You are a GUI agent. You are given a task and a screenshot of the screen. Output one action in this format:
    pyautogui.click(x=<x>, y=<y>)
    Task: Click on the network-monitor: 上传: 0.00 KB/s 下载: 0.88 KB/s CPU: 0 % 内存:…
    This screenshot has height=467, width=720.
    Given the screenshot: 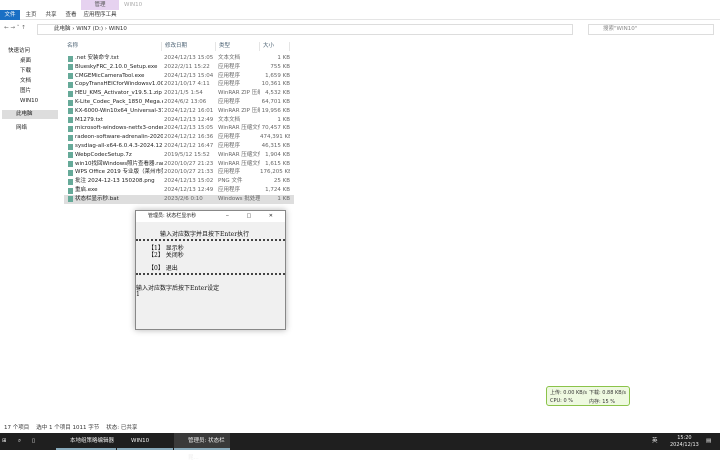 What is the action you would take?
    pyautogui.click(x=588, y=396)
    